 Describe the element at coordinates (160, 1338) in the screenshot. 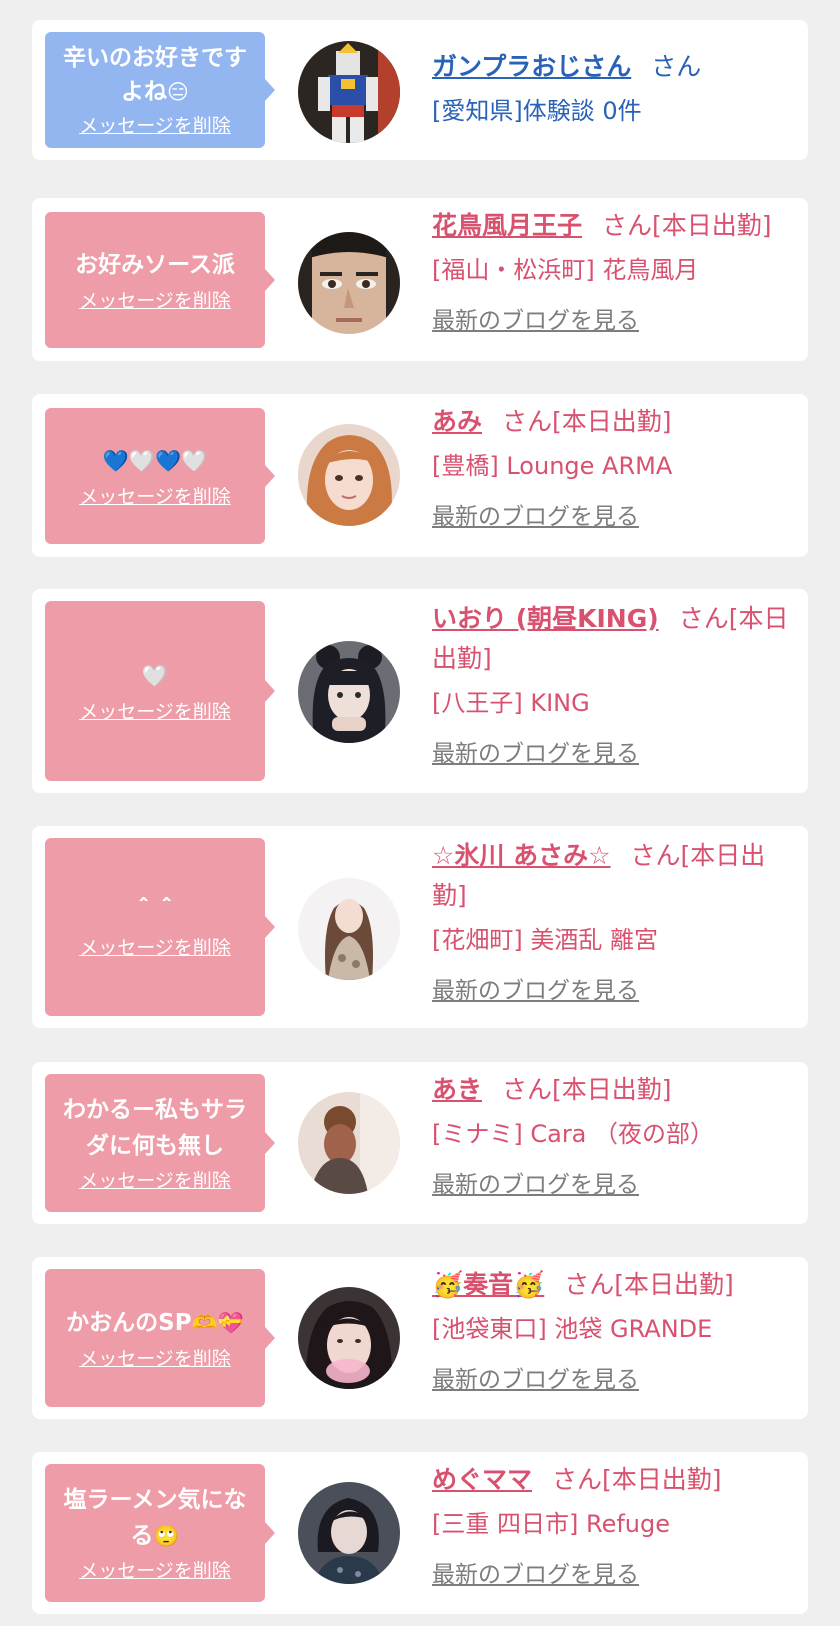

I see `message-bubble: かおんのSP🫶💝 メッセージを削除` at that location.